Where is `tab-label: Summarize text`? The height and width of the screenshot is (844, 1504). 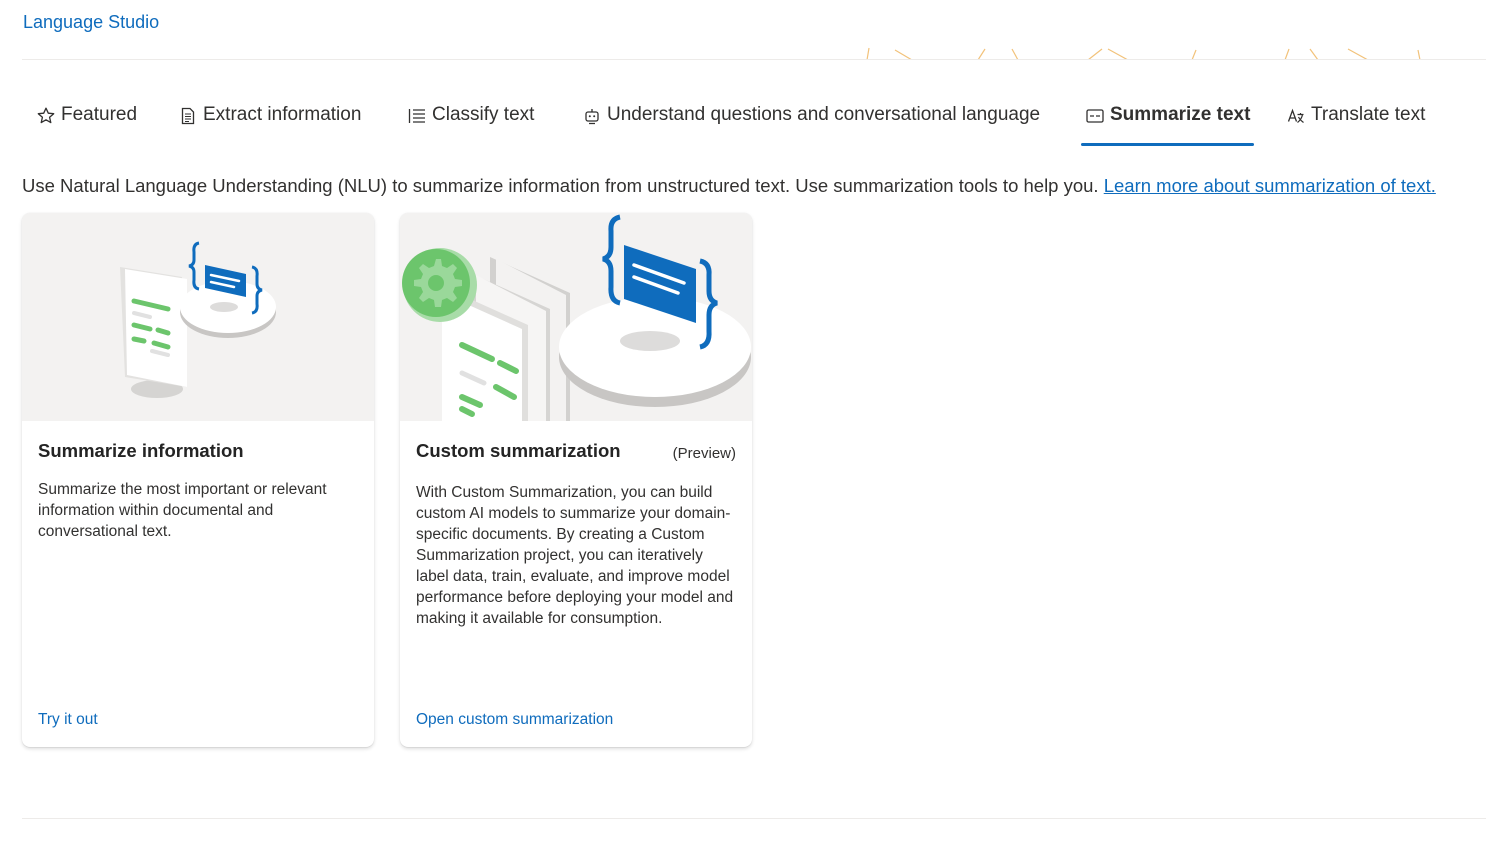 tab-label: Summarize text is located at coordinates (1180, 114).